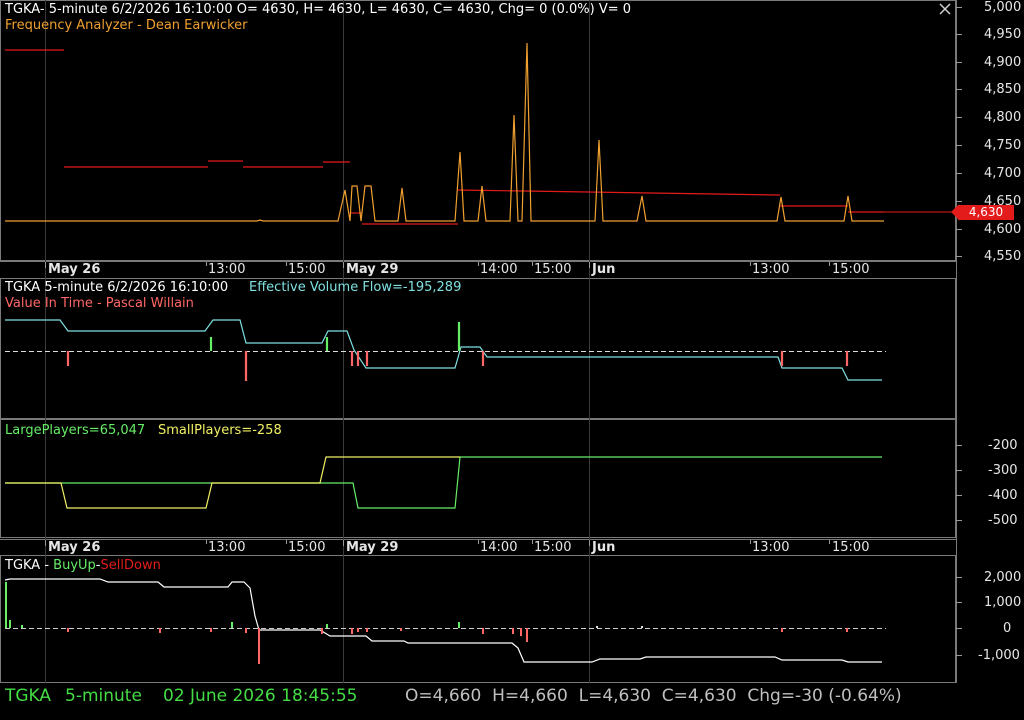  Describe the element at coordinates (1007, 628) in the screenshot. I see `y-tick-label: 0` at that location.